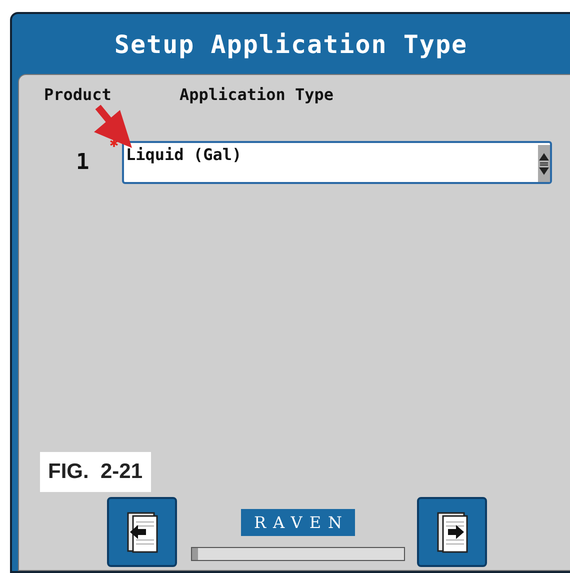 This screenshot has height=573, width=570. Describe the element at coordinates (83, 162) in the screenshot. I see `product-number: 1` at that location.